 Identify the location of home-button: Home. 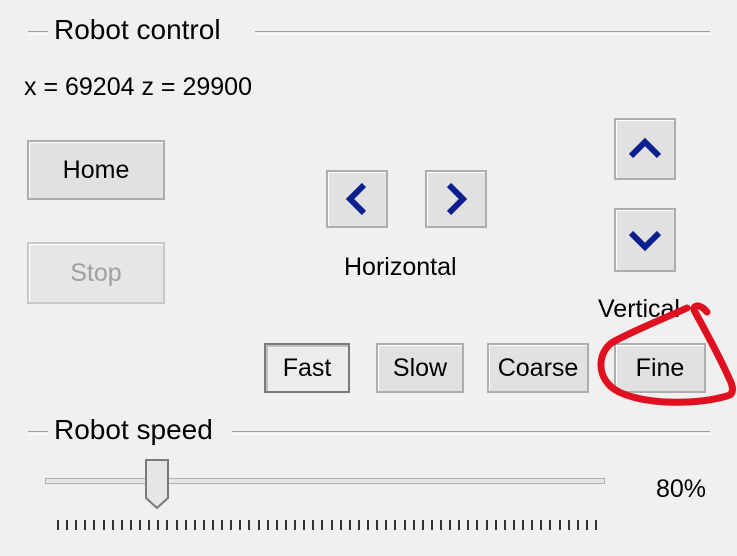
(96, 170).